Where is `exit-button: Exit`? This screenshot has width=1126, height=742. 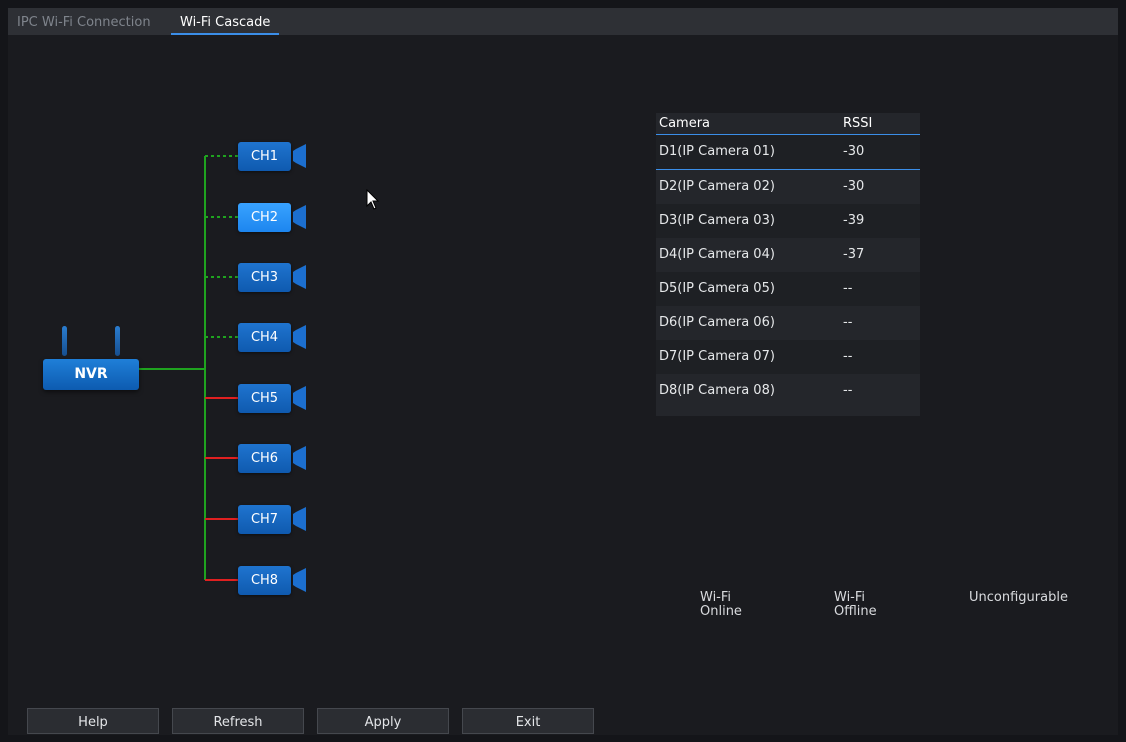
exit-button: Exit is located at coordinates (528, 721).